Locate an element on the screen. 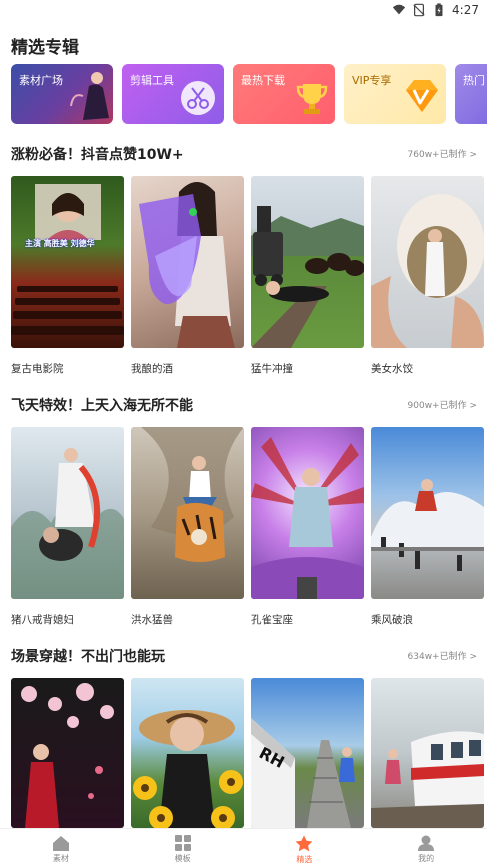 This screenshot has width=487, height=867. template-card: 我酿的酒 is located at coordinates (187, 277).